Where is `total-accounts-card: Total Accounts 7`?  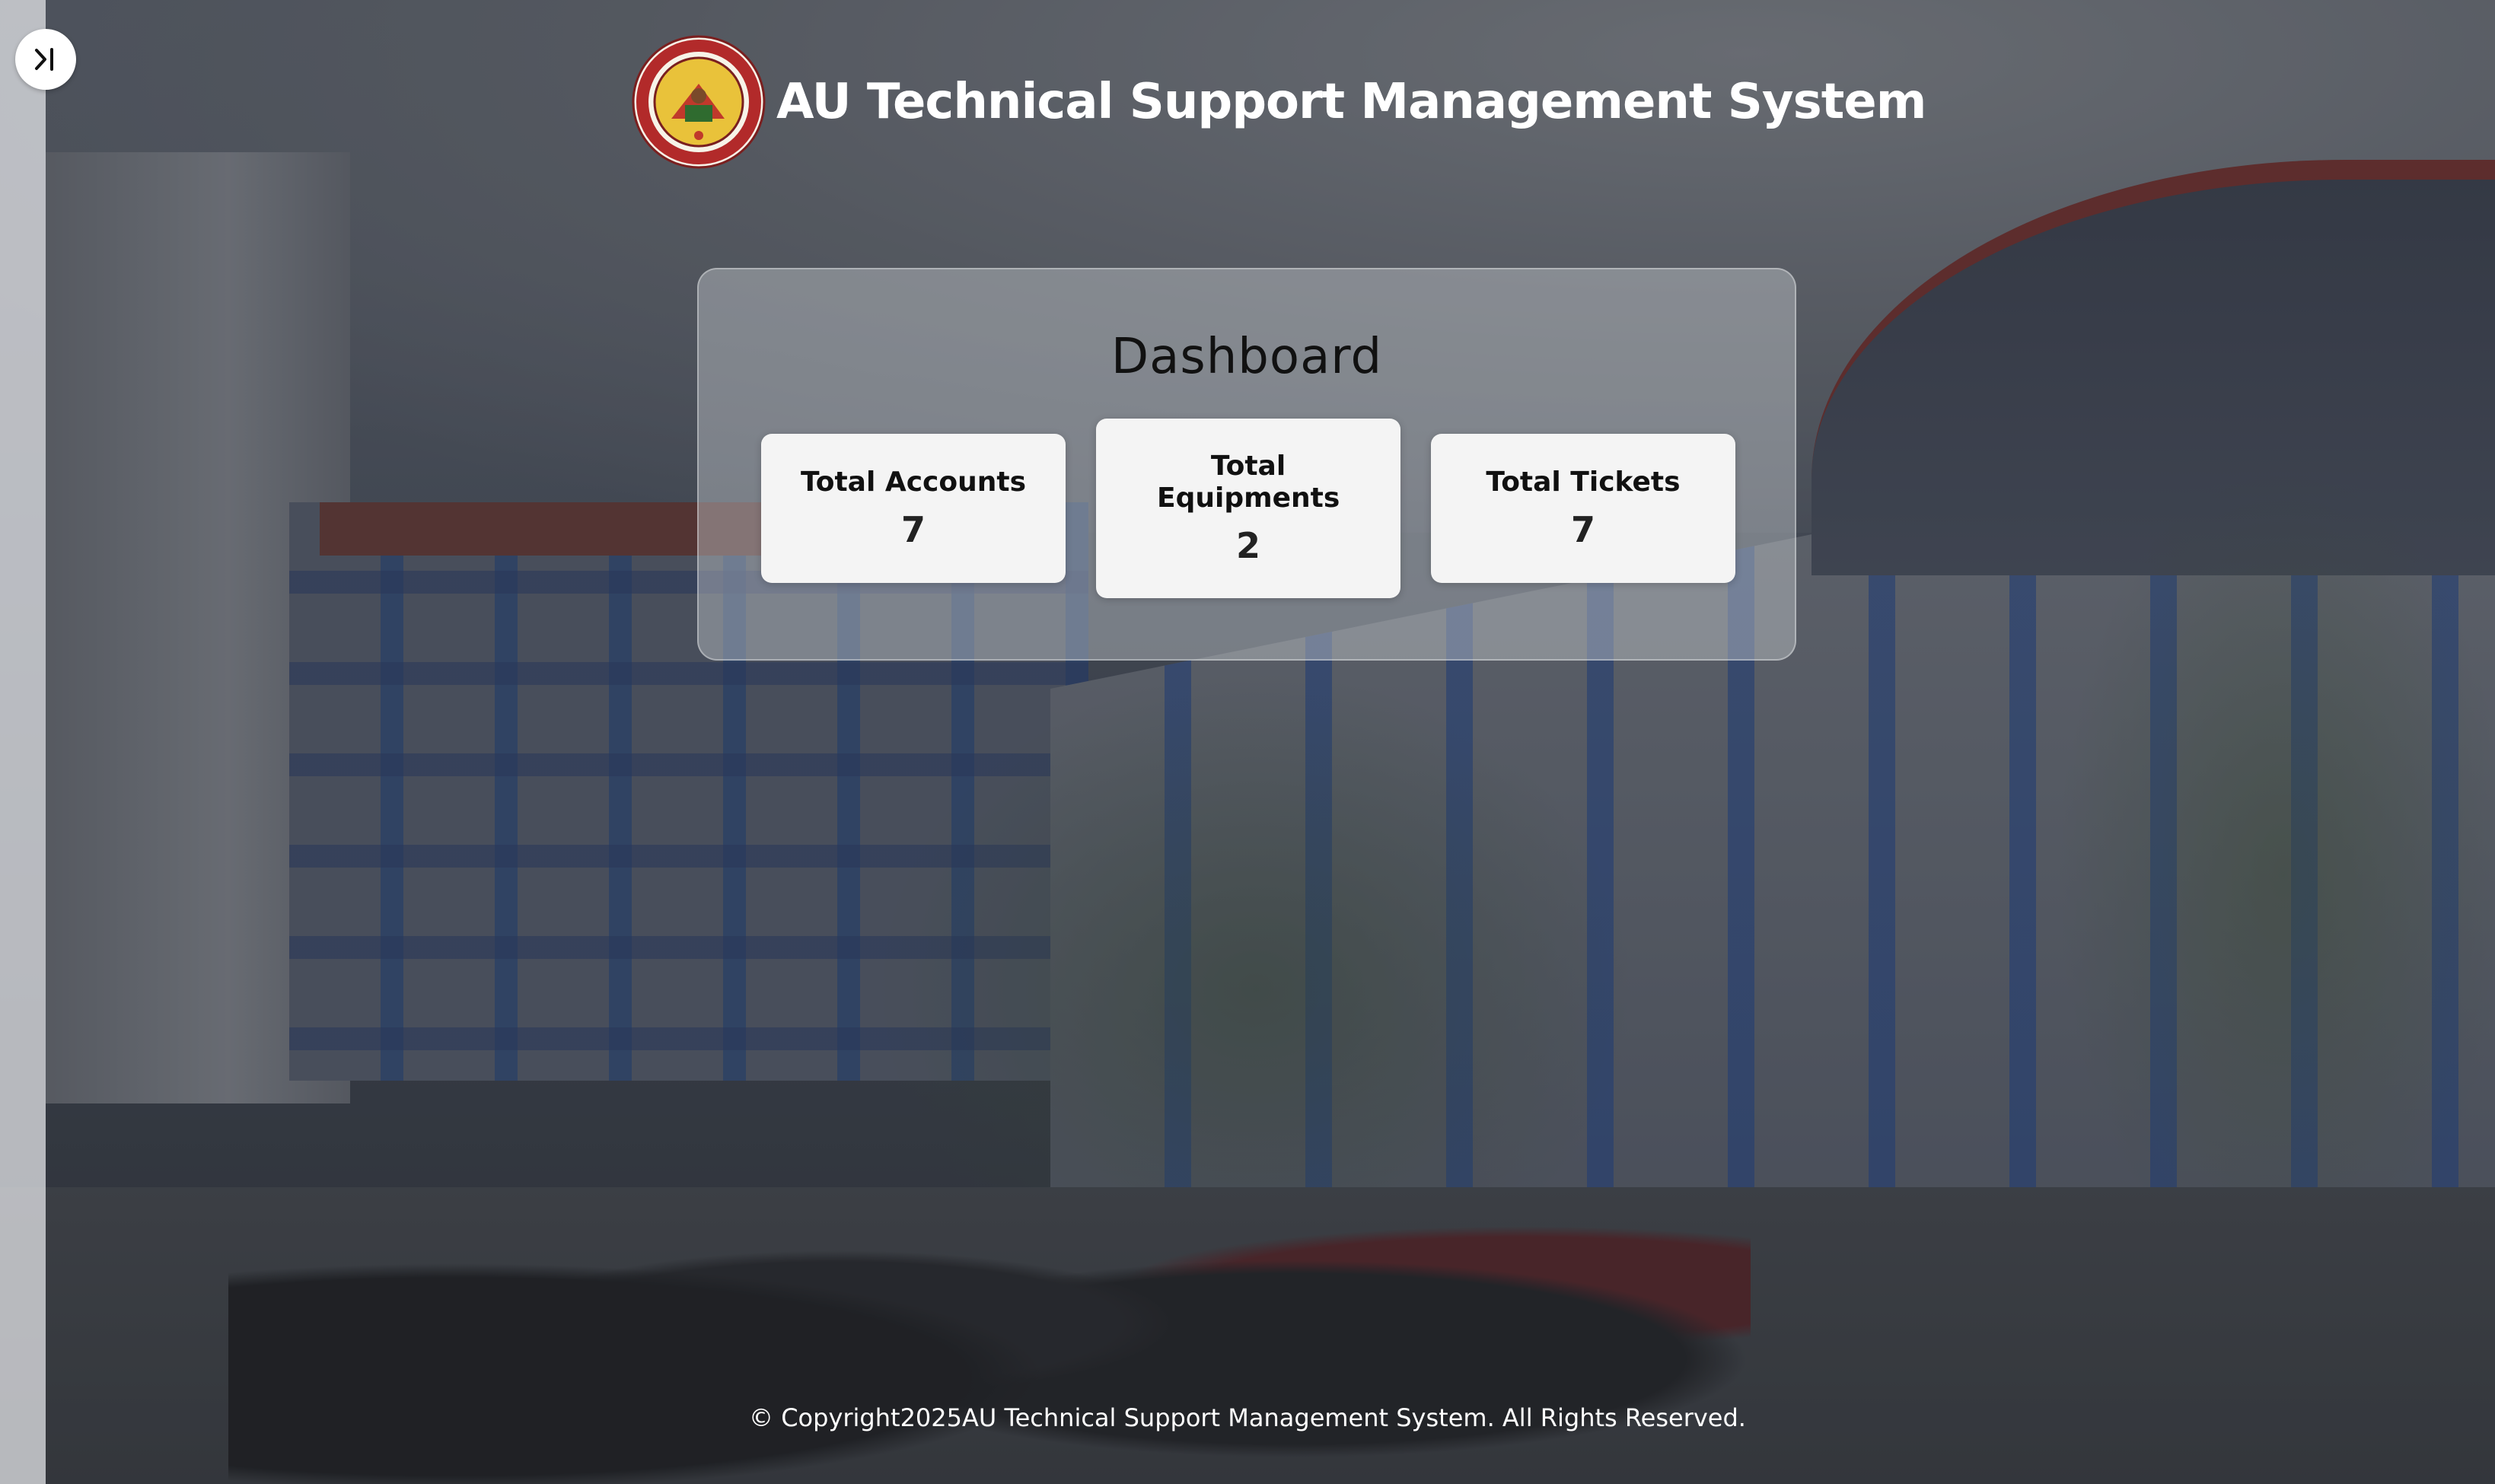 total-accounts-card: Total Accounts 7 is located at coordinates (913, 509).